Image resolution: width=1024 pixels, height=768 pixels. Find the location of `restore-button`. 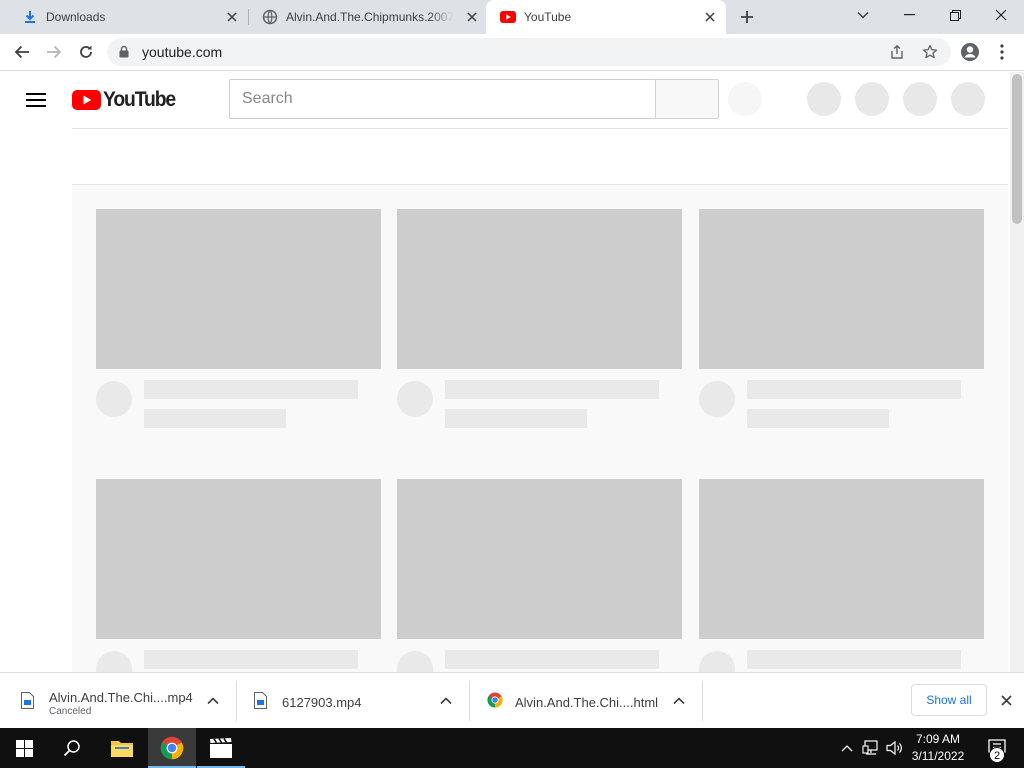

restore-button is located at coordinates (955, 15).